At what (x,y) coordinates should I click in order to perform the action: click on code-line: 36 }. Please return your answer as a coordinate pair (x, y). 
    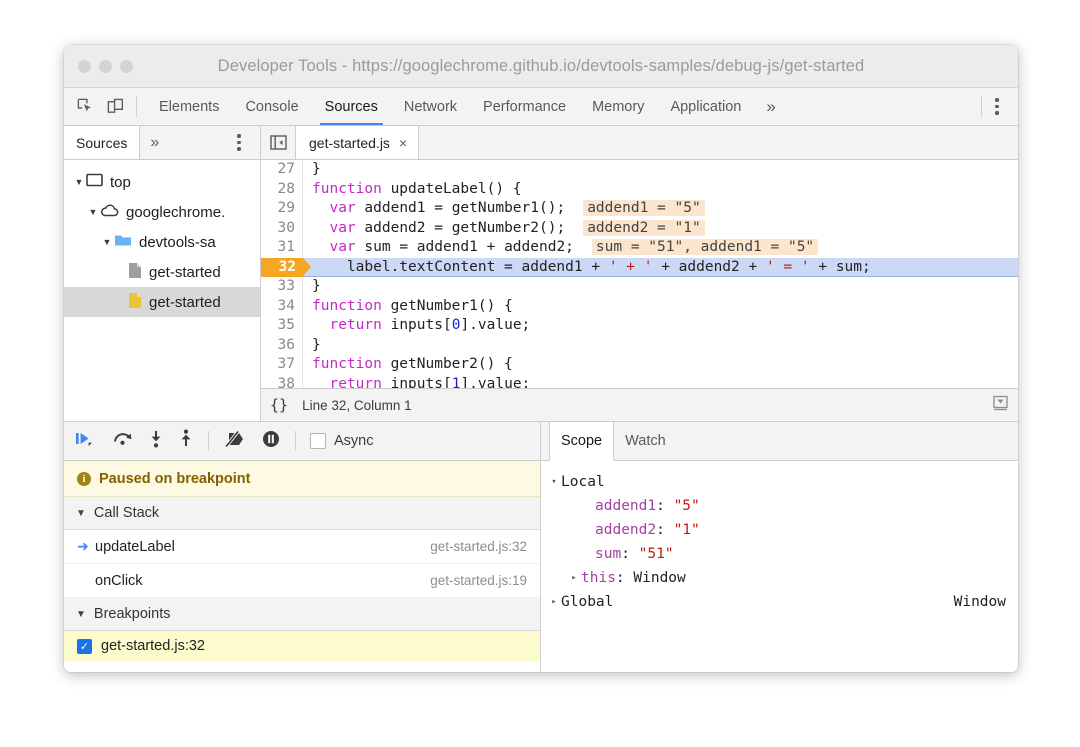
    Looking at the image, I should click on (639, 345).